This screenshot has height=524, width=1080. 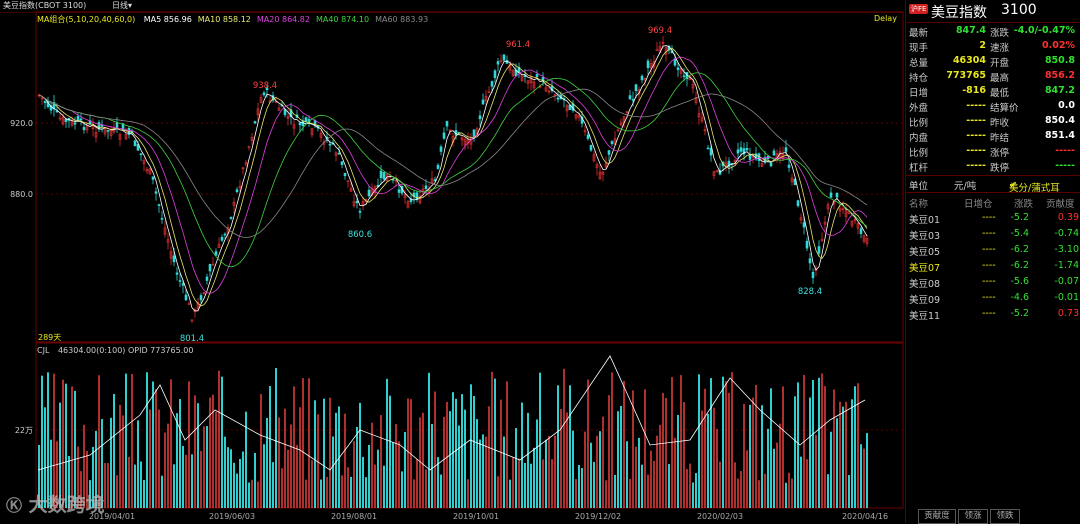 I want to click on contract-row: 美豆05 ---- -6.2 -3.10, so click(x=993, y=250).